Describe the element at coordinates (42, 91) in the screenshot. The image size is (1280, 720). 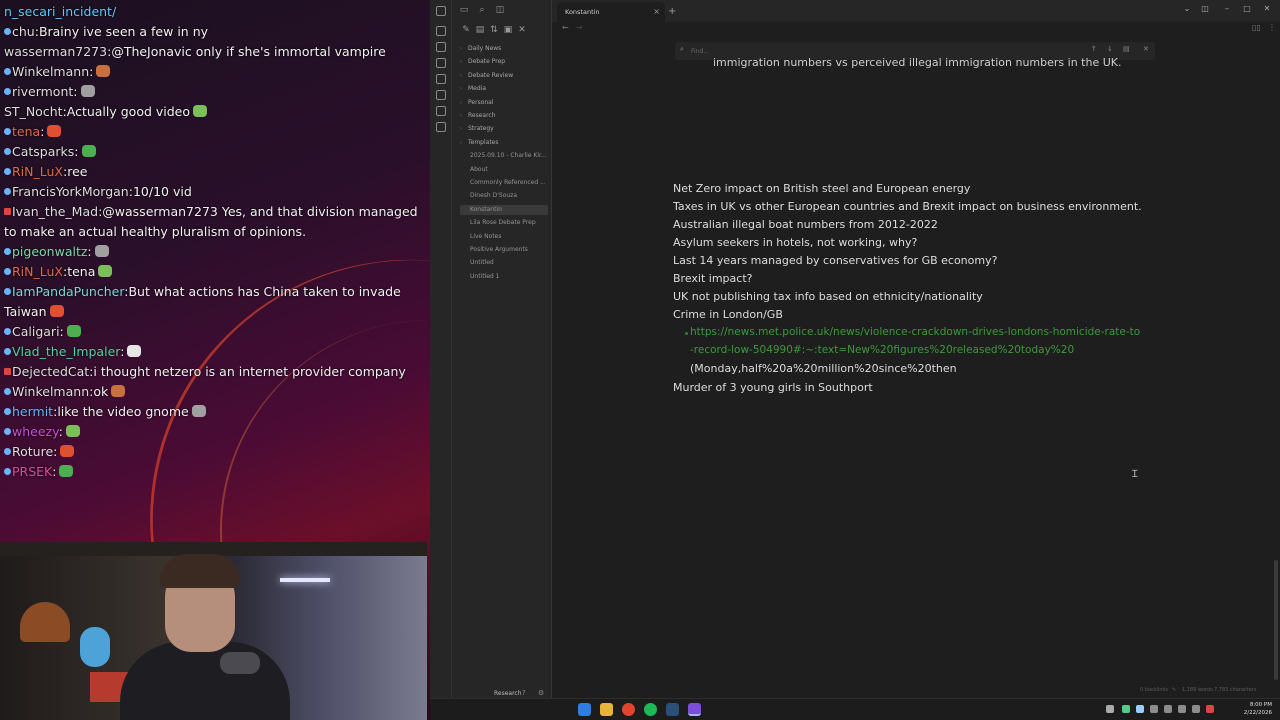
I see `chat-username: rivermont` at that location.